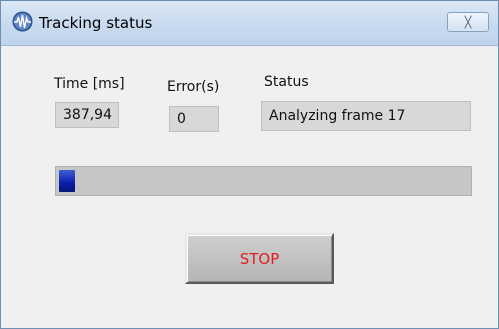 This screenshot has height=329, width=499. I want to click on progress-bar, so click(263, 181).